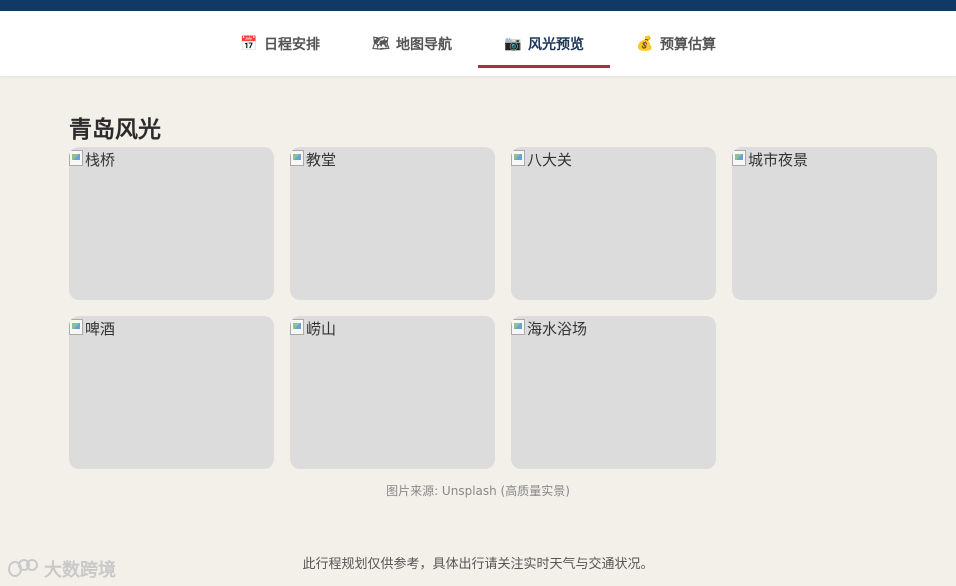 This screenshot has height=586, width=956. Describe the element at coordinates (80, 570) in the screenshot. I see `watermark-text: 大数跨境` at that location.